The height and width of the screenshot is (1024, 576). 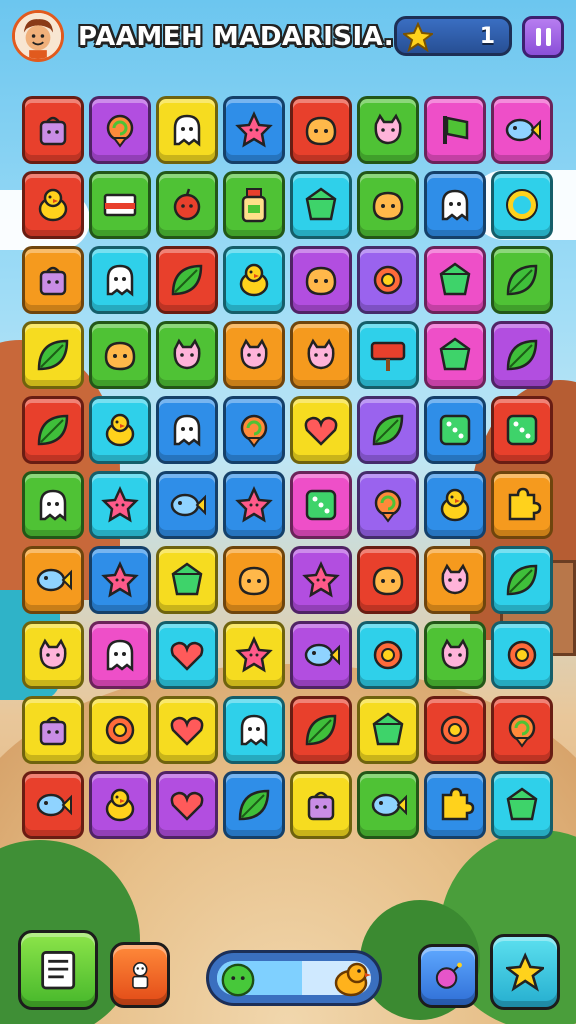 I want to click on score-counter: 1, so click(x=453, y=36).